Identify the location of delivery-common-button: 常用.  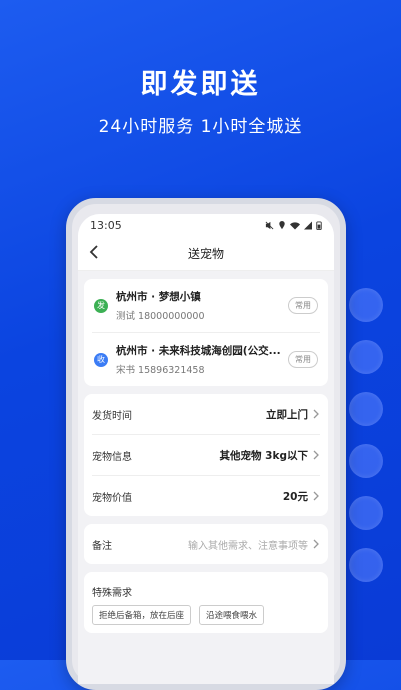
(303, 359).